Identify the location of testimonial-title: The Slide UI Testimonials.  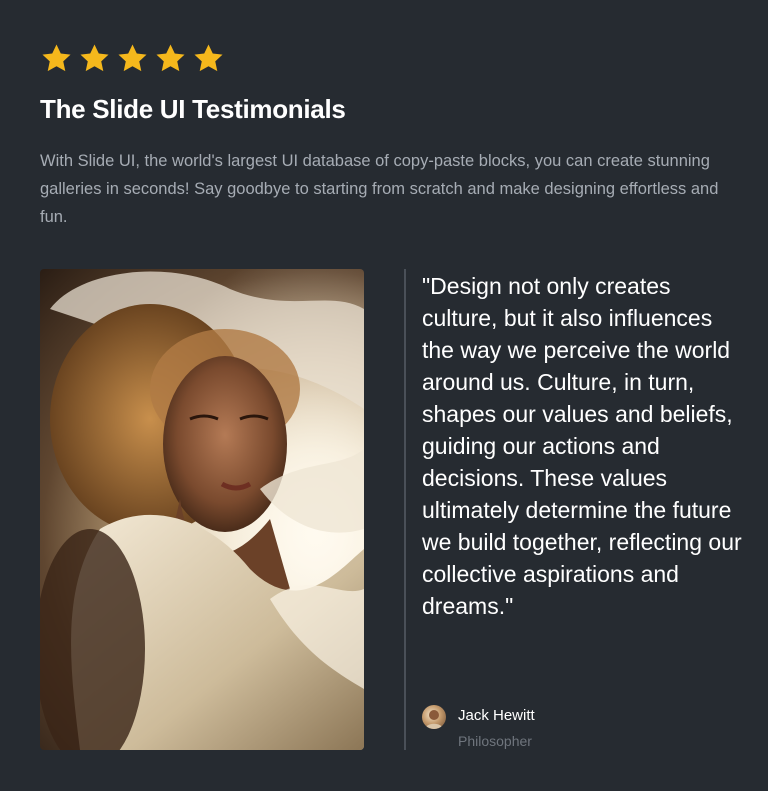
(193, 109).